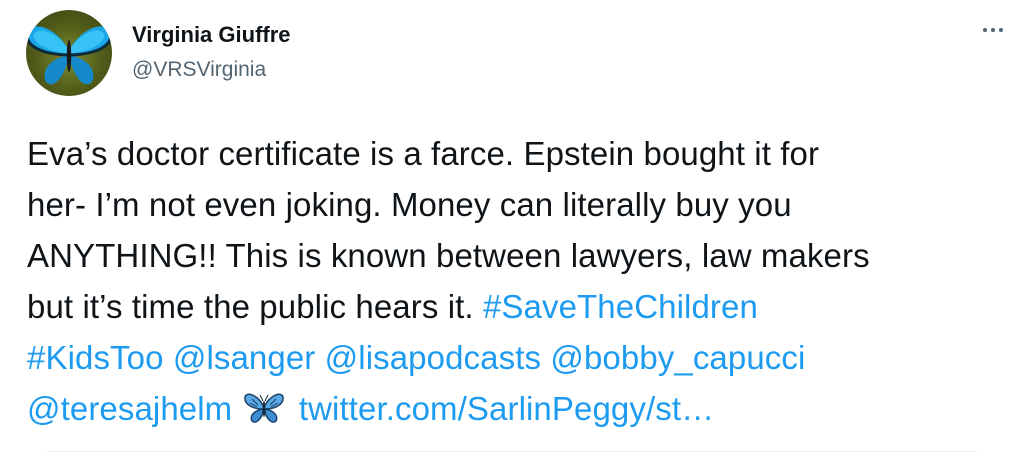  What do you see at coordinates (129, 408) in the screenshot?
I see `mention-teresajhelm: @teresajhelm` at bounding box center [129, 408].